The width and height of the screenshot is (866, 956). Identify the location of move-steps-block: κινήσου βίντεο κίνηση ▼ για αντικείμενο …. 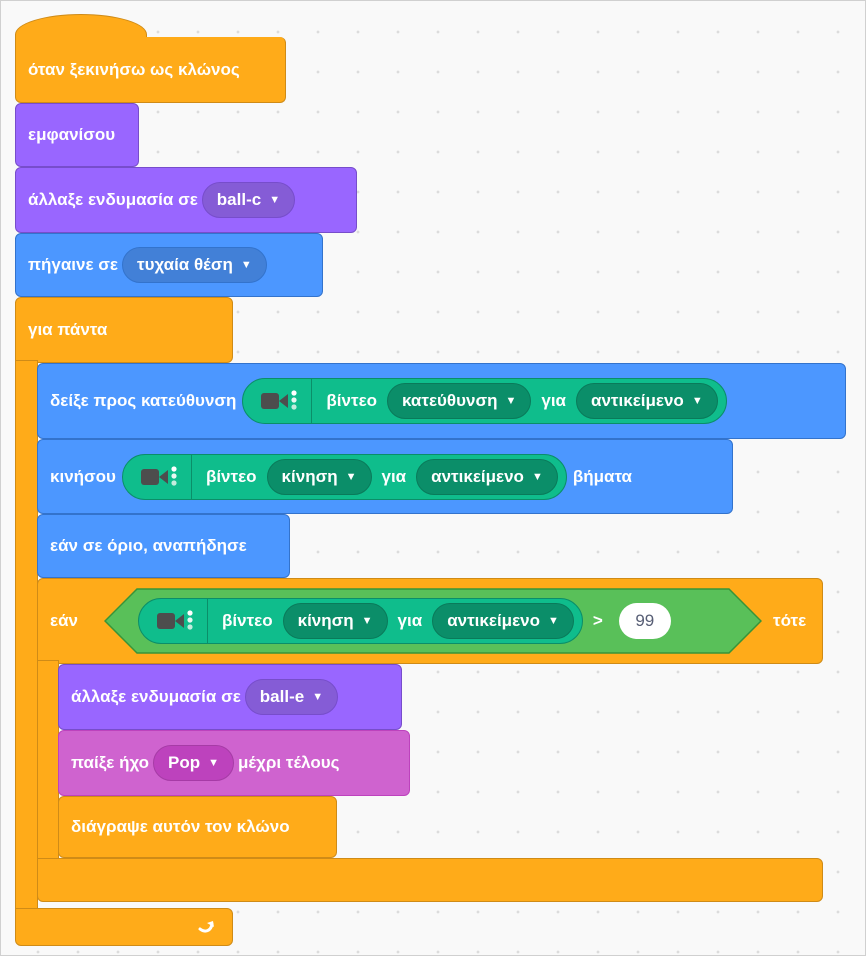
(385, 476).